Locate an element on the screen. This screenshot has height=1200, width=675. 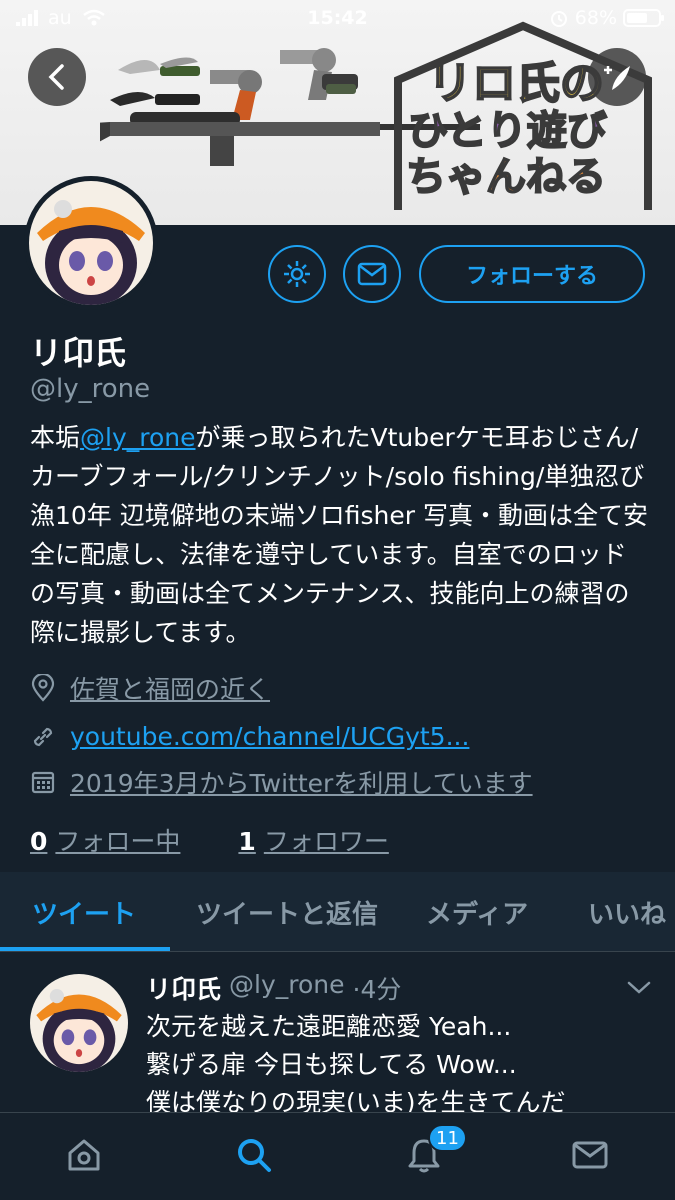
followers-label: フォロワー is located at coordinates (326, 841).